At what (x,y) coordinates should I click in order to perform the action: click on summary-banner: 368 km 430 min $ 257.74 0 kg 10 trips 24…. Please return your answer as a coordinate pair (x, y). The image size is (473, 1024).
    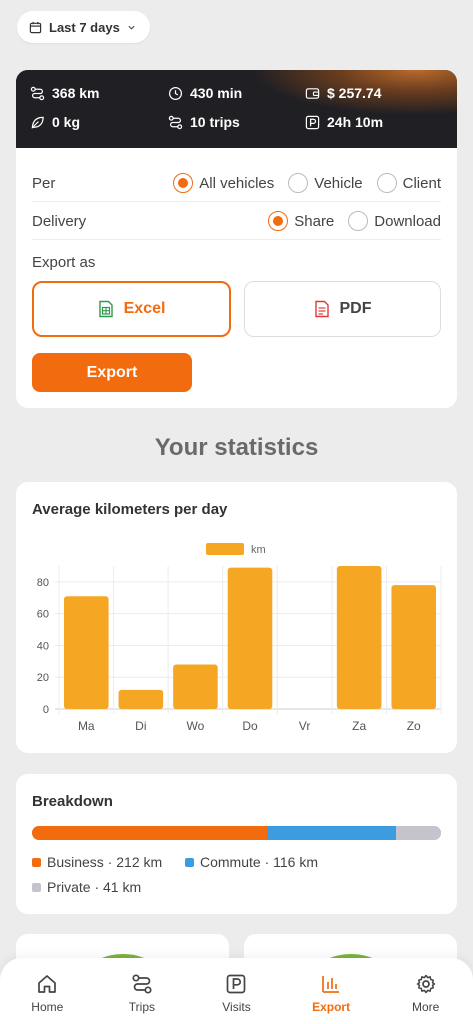
    Looking at the image, I should click on (236, 109).